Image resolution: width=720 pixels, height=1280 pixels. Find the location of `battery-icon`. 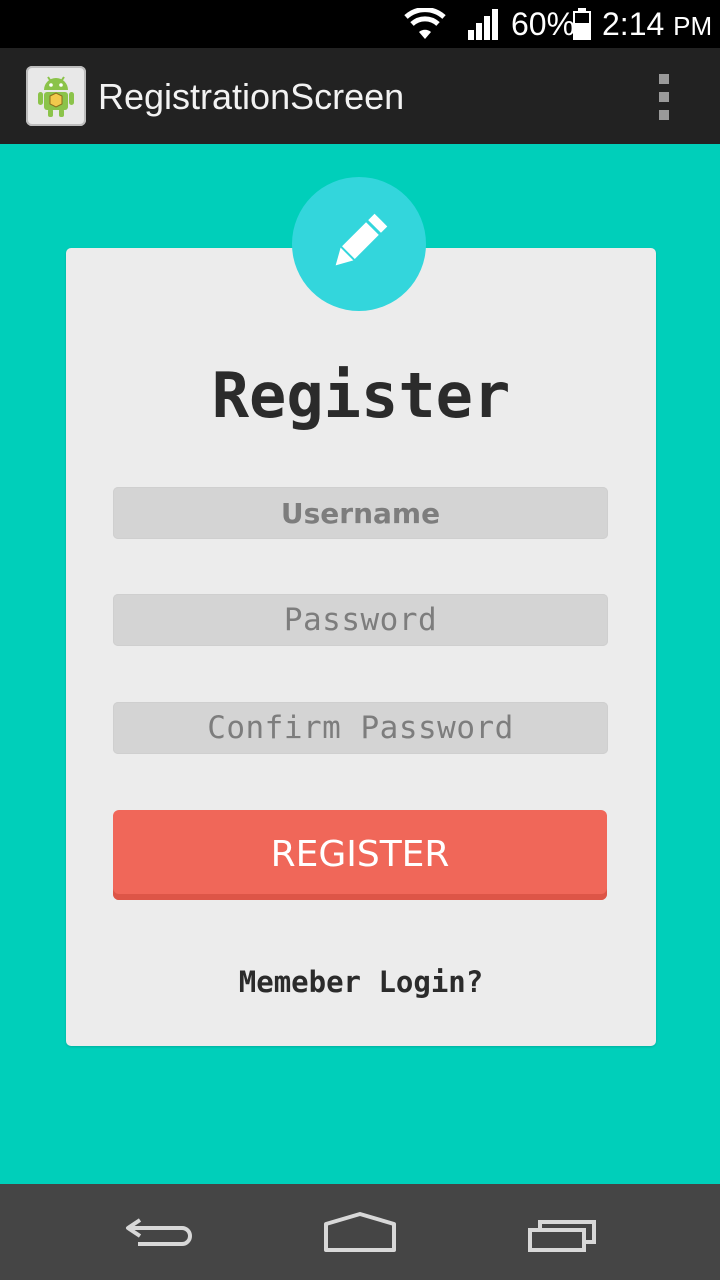

battery-icon is located at coordinates (582, 26).